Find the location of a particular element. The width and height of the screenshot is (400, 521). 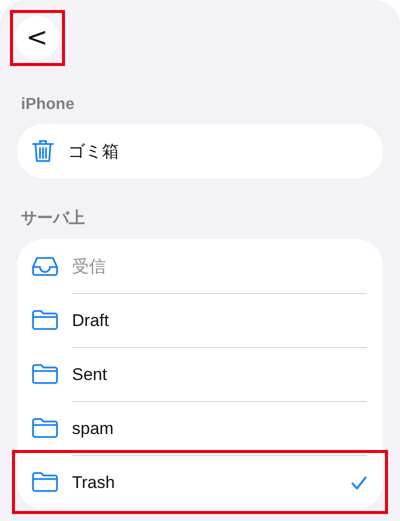

mailbox-name: spam is located at coordinates (93, 428).